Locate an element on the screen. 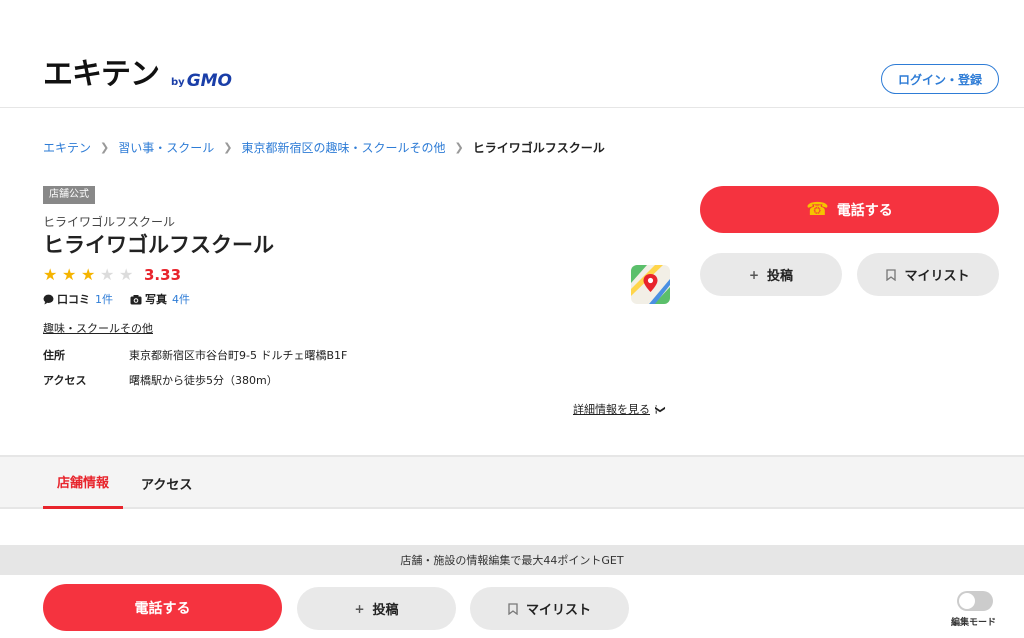  detail-link-label: 詳細情報を見る is located at coordinates (611, 409).